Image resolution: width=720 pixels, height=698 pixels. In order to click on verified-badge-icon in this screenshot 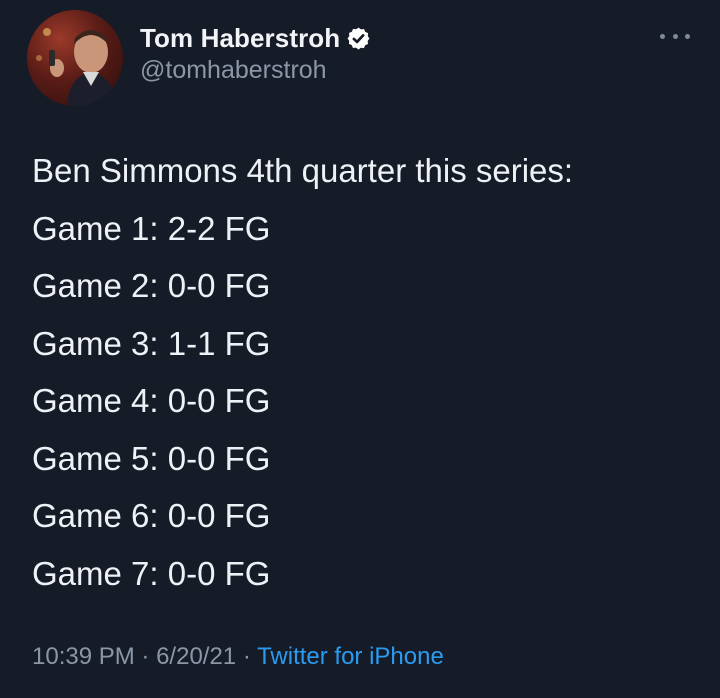, I will do `click(358, 38)`.